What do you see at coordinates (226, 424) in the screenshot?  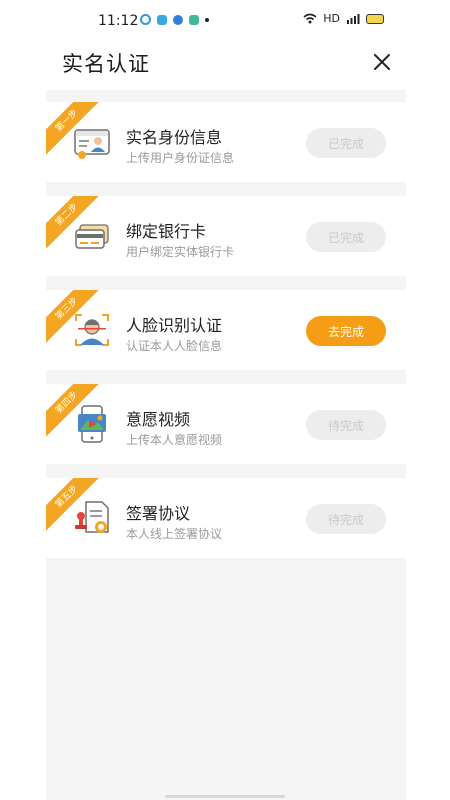 I see `step-card-willingness-video: 第四步 意愿视频 上传本人意愿视频 待完成` at bounding box center [226, 424].